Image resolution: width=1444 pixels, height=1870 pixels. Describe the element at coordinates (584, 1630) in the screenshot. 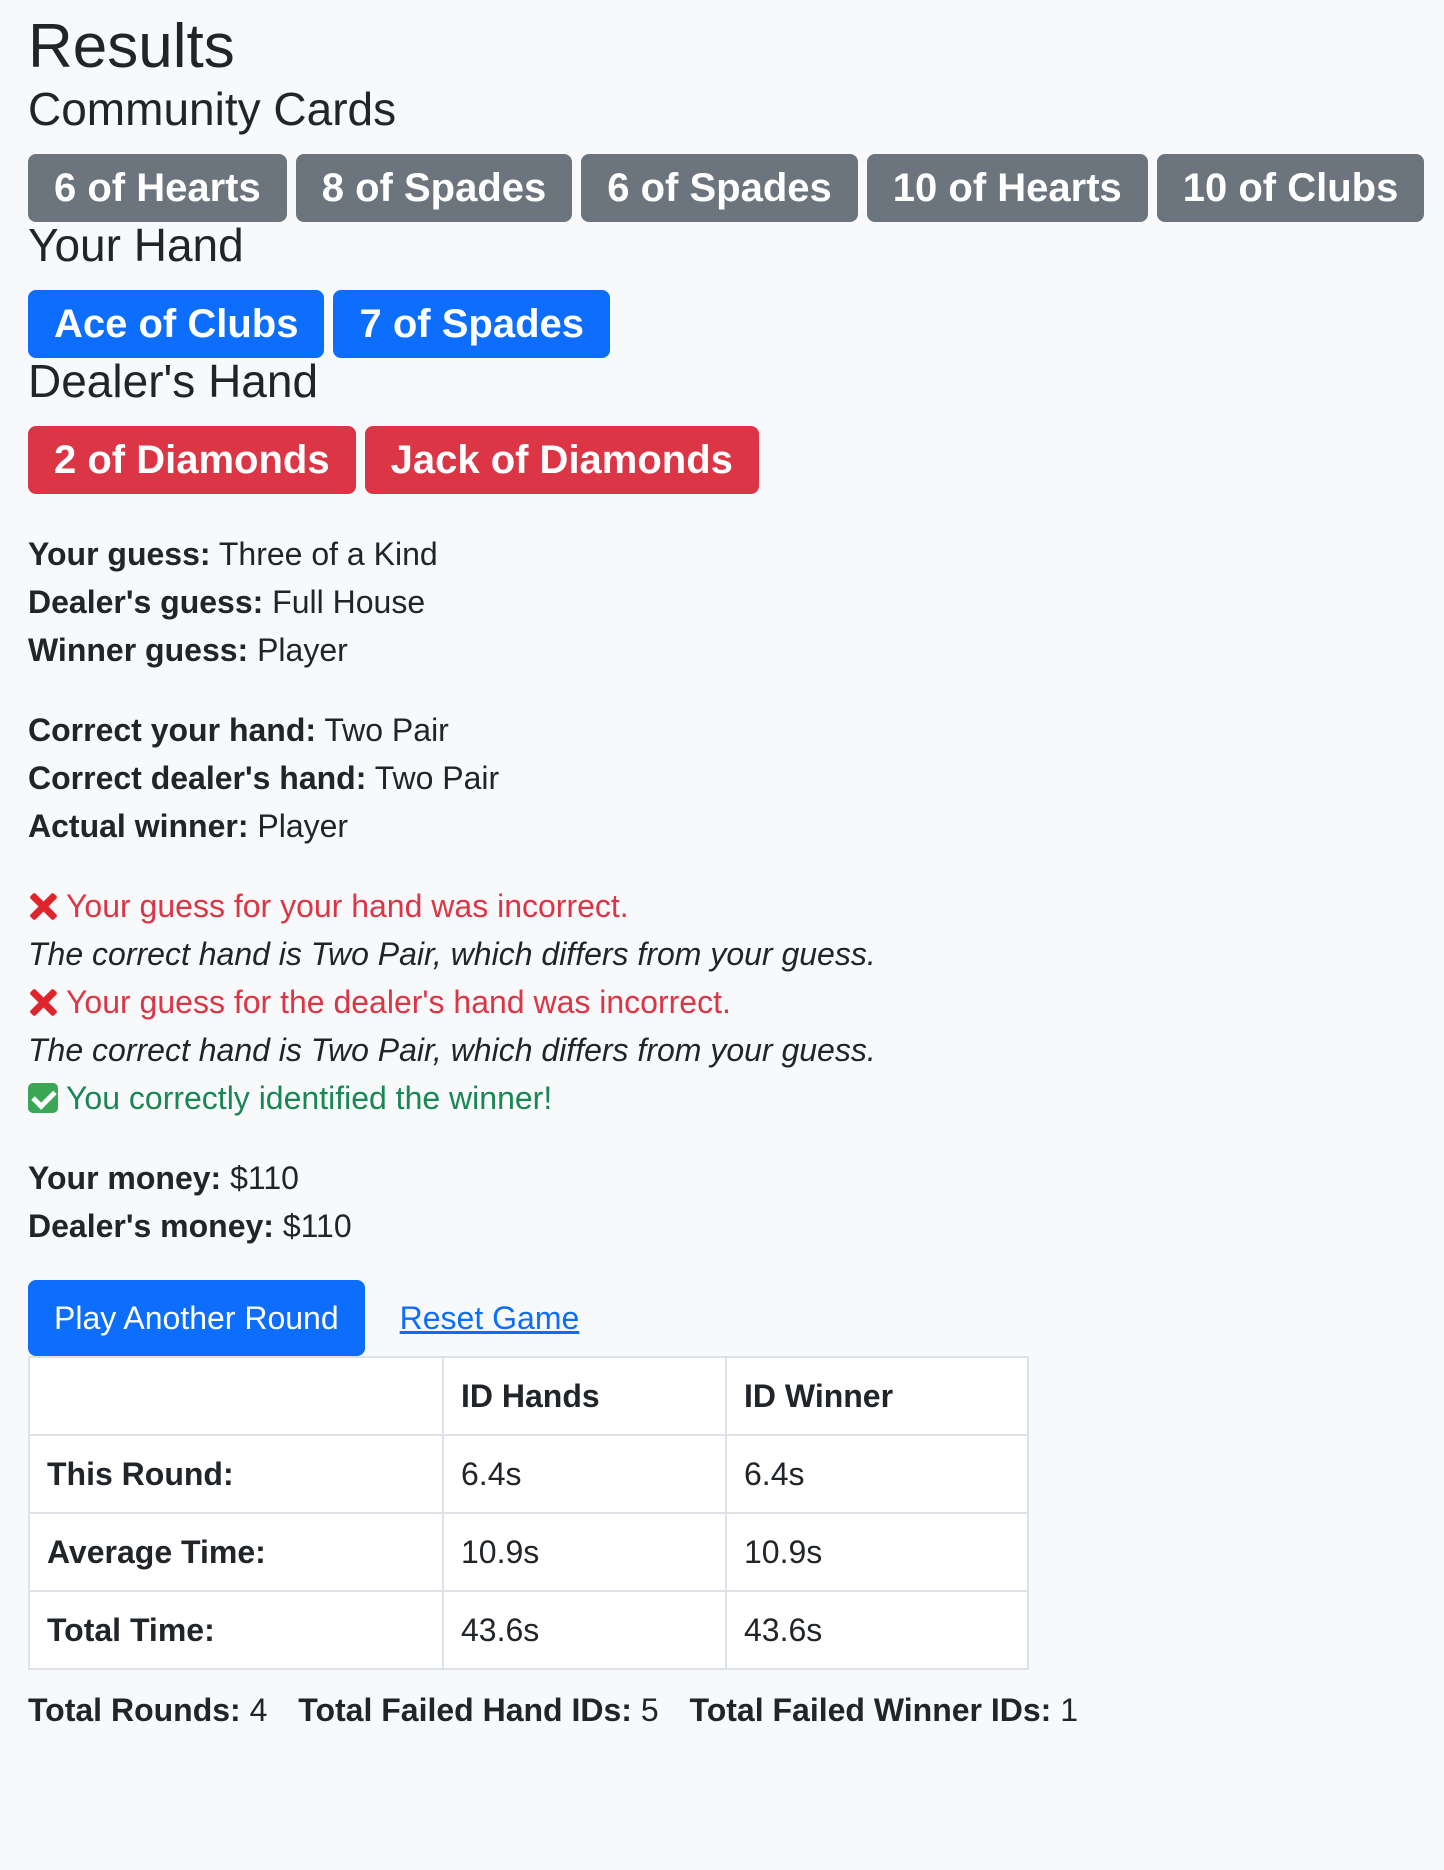

I see `hands-time: 43.6s` at that location.